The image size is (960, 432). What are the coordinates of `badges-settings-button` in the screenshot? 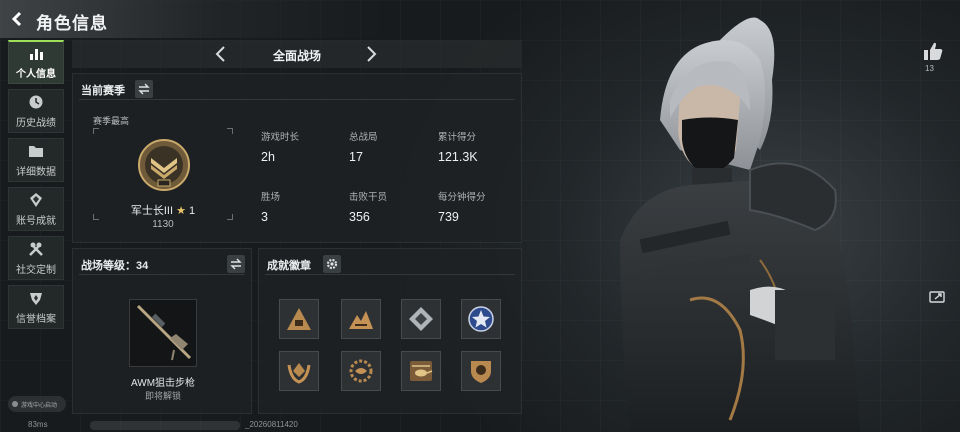 It's located at (332, 264).